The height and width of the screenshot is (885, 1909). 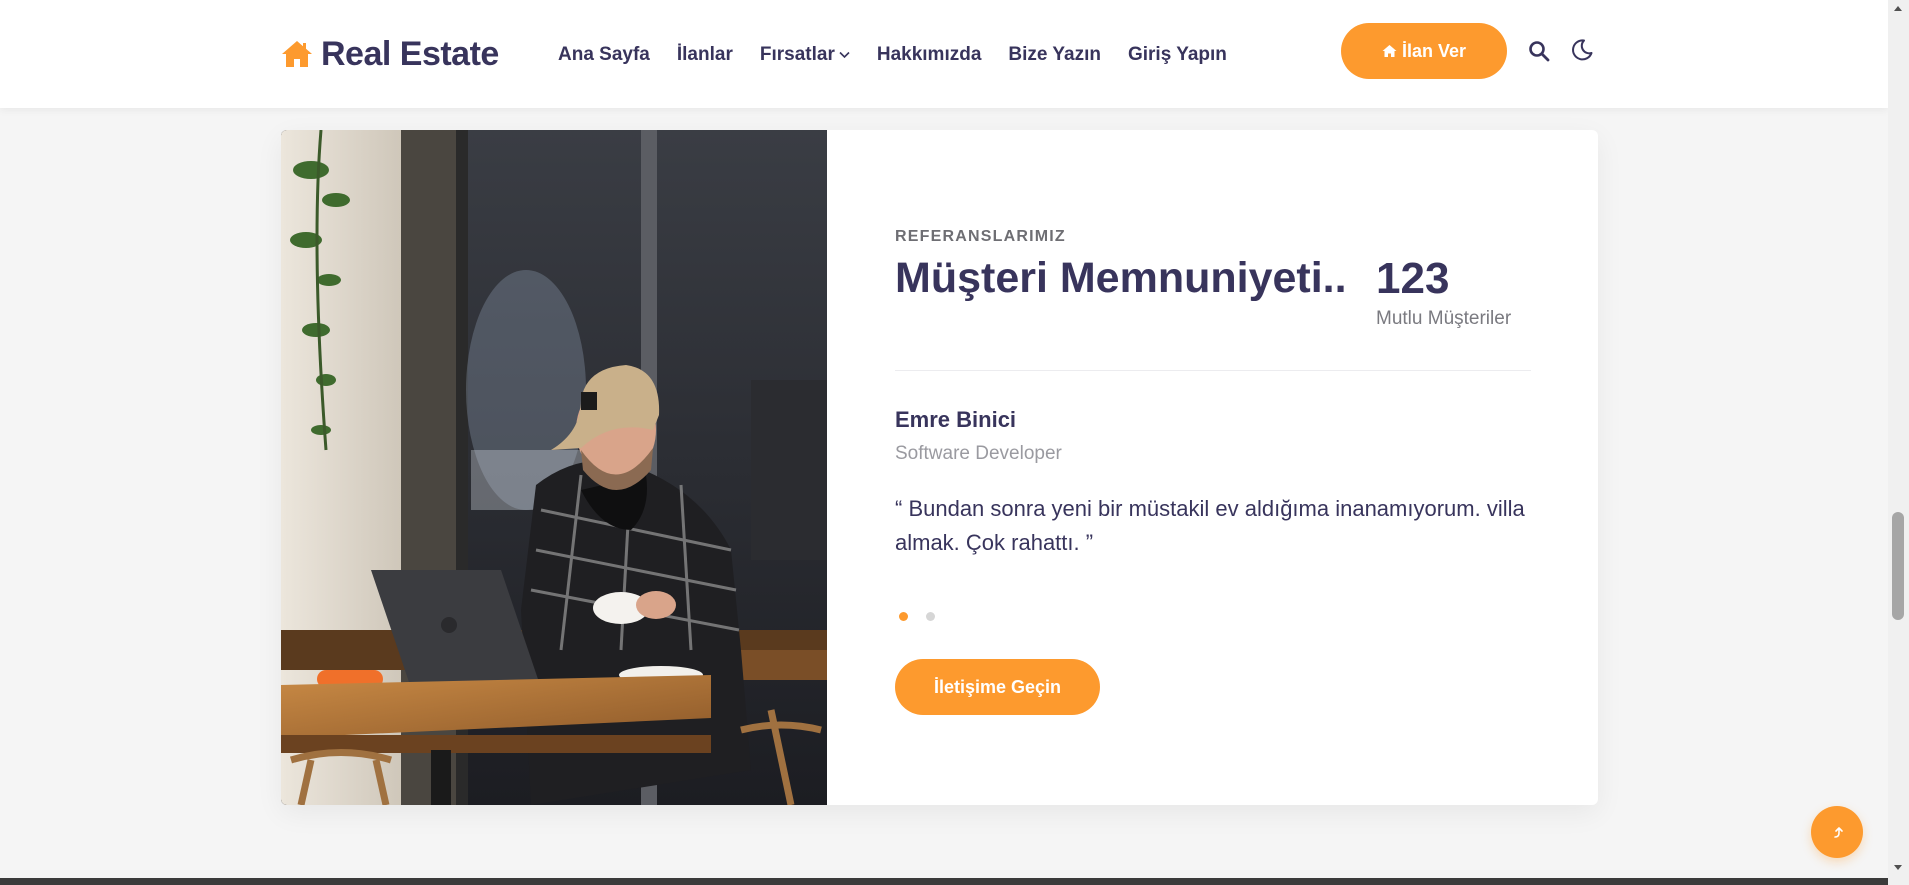 I want to click on nav-label: Bize Yazın, so click(x=1054, y=54).